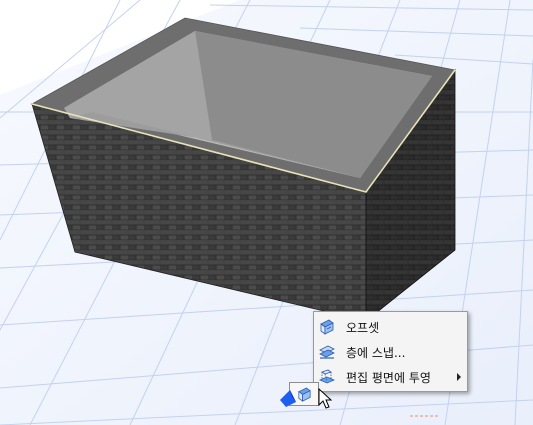 The height and width of the screenshot is (425, 533). I want to click on menu-item-label: 오프셋, so click(363, 328).